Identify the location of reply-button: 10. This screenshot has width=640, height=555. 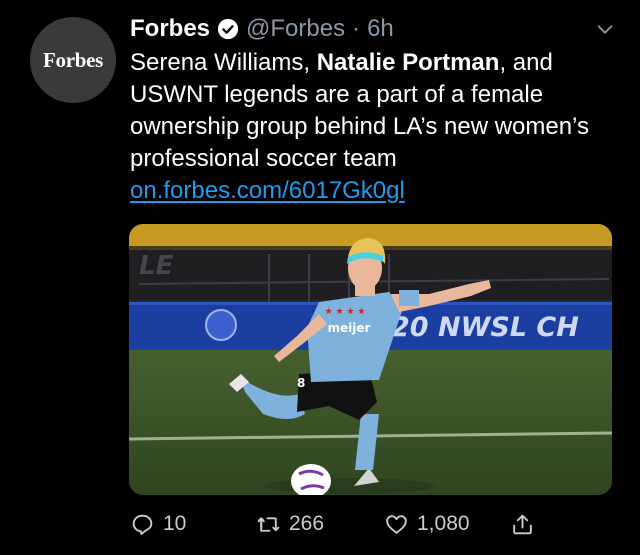
(158, 524).